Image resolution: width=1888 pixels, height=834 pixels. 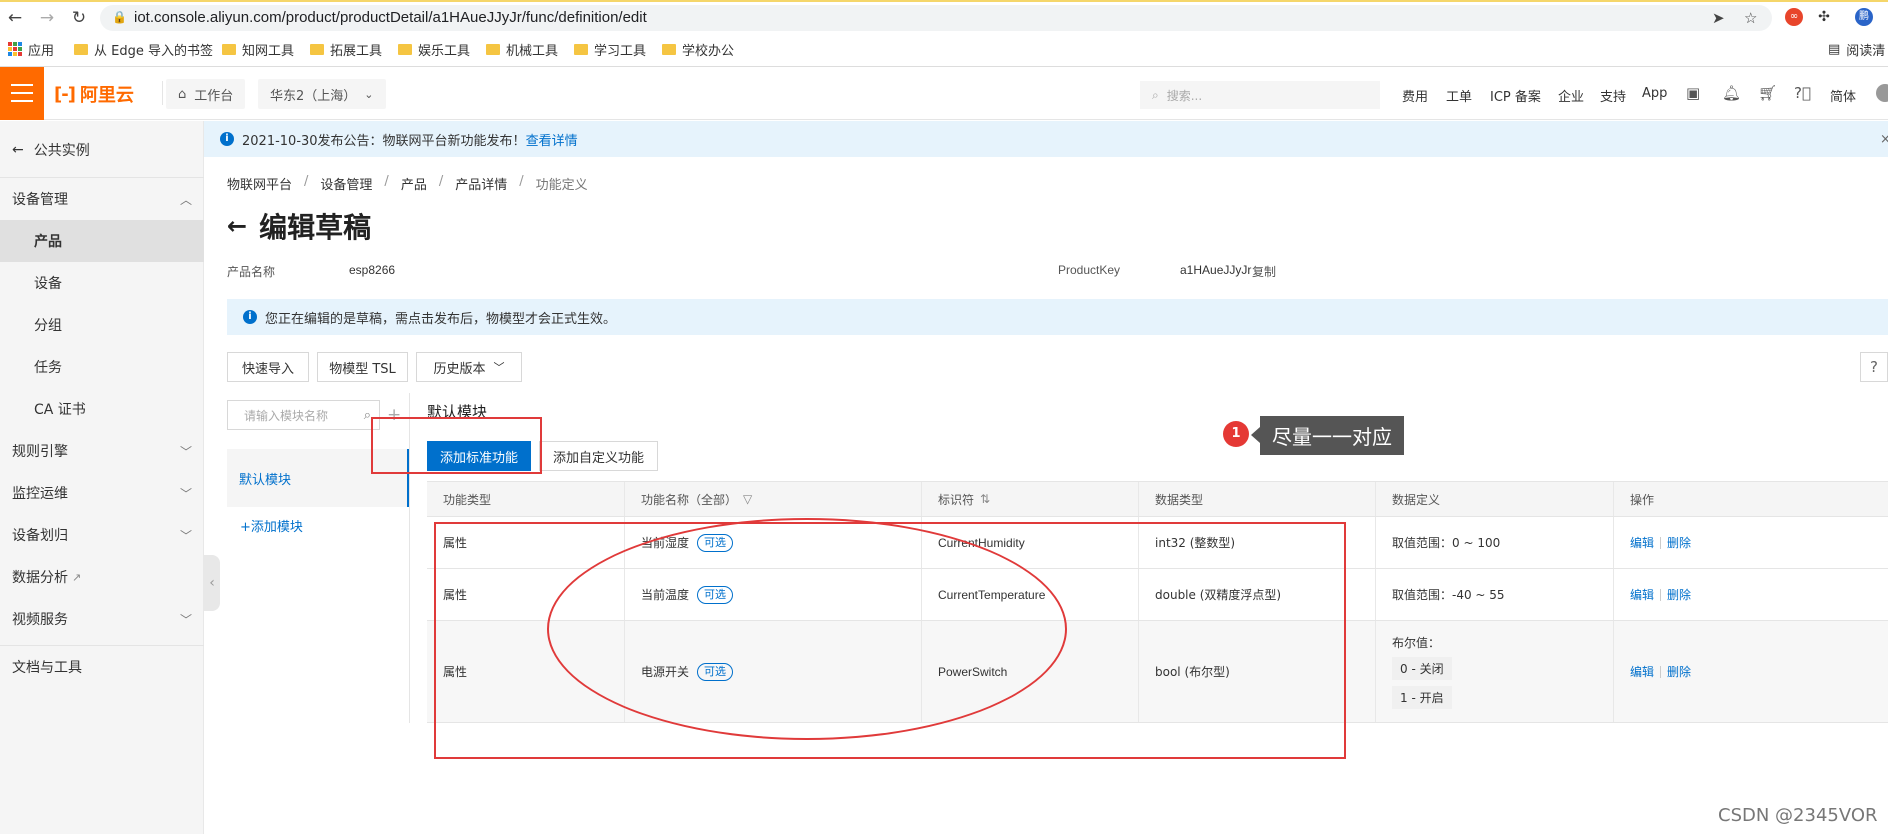 I want to click on header-link-billing: 费用, so click(x=1415, y=95).